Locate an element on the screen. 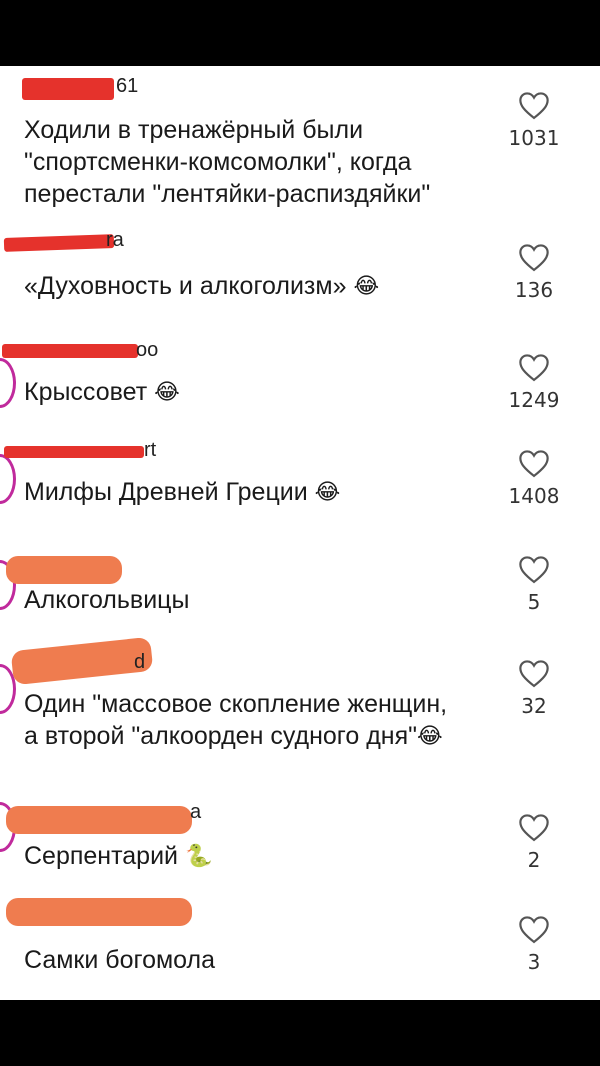 The image size is (600, 1066). comment-username: a is located at coordinates (195, 812).